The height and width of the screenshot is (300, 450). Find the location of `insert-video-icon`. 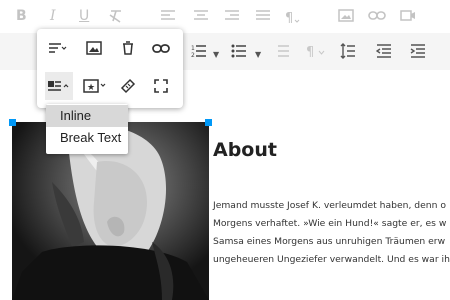

insert-video-icon is located at coordinates (408, 15).